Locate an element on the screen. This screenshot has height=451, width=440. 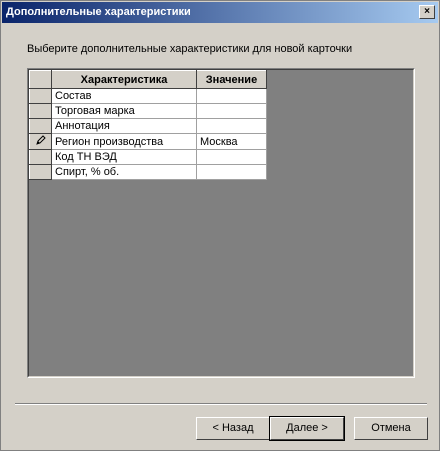
table-row: Состав is located at coordinates (148, 96).